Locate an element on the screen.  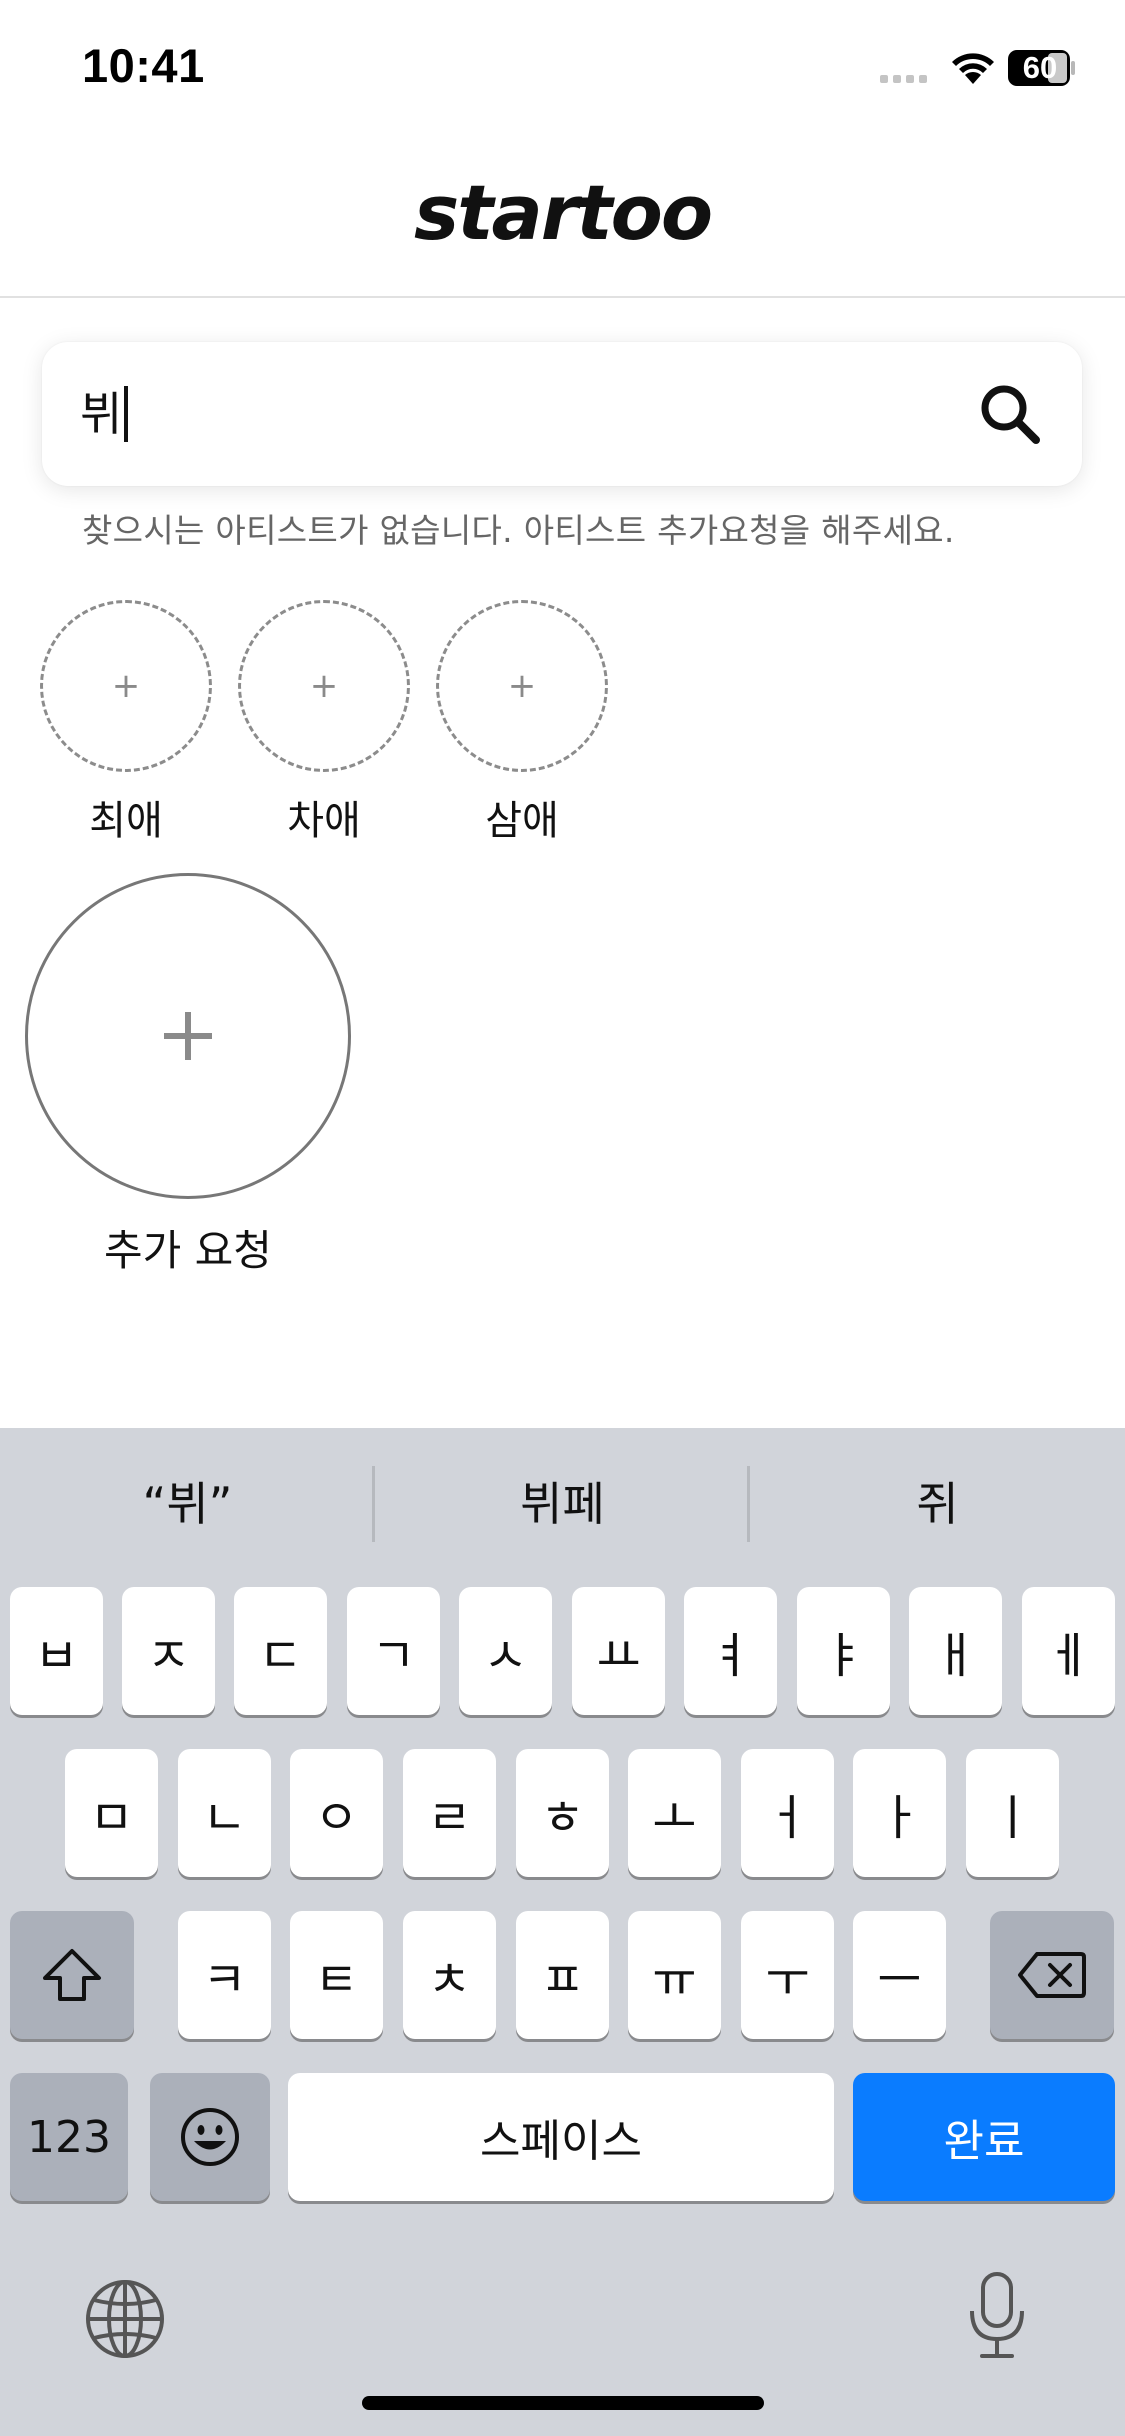
key: ㄱ is located at coordinates (393, 1651).